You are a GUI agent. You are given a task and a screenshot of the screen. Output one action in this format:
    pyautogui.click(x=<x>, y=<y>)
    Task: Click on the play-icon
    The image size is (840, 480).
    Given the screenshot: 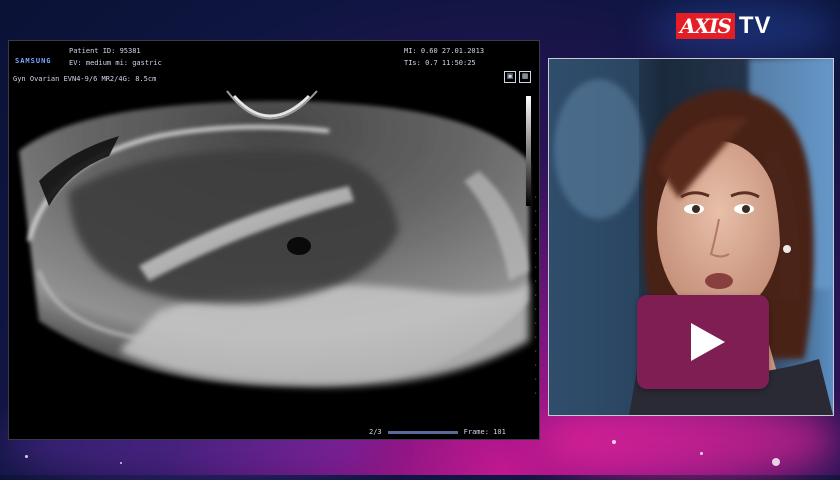 What is the action you would take?
    pyautogui.click(x=708, y=342)
    